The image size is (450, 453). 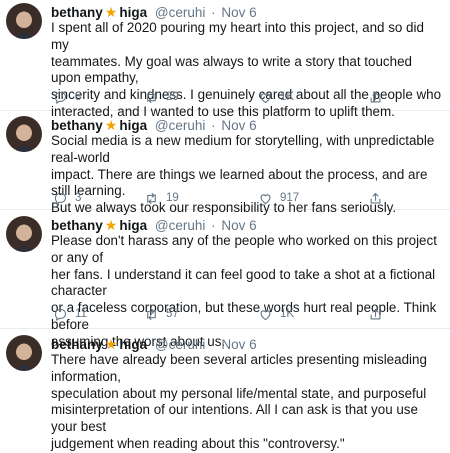 What do you see at coordinates (161, 97) in the screenshot?
I see `retweet-button: 29` at bounding box center [161, 97].